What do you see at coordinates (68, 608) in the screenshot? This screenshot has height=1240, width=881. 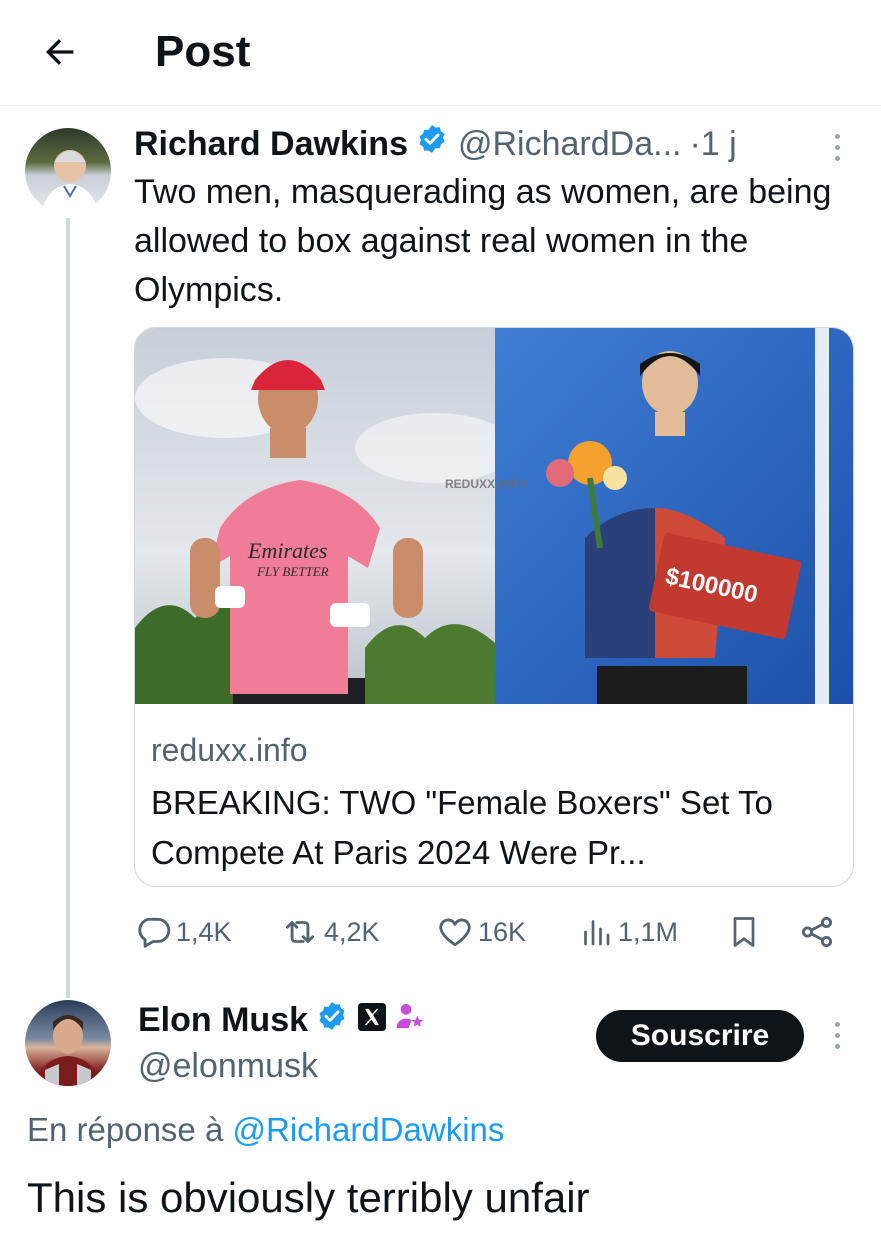 I see `thread-line` at bounding box center [68, 608].